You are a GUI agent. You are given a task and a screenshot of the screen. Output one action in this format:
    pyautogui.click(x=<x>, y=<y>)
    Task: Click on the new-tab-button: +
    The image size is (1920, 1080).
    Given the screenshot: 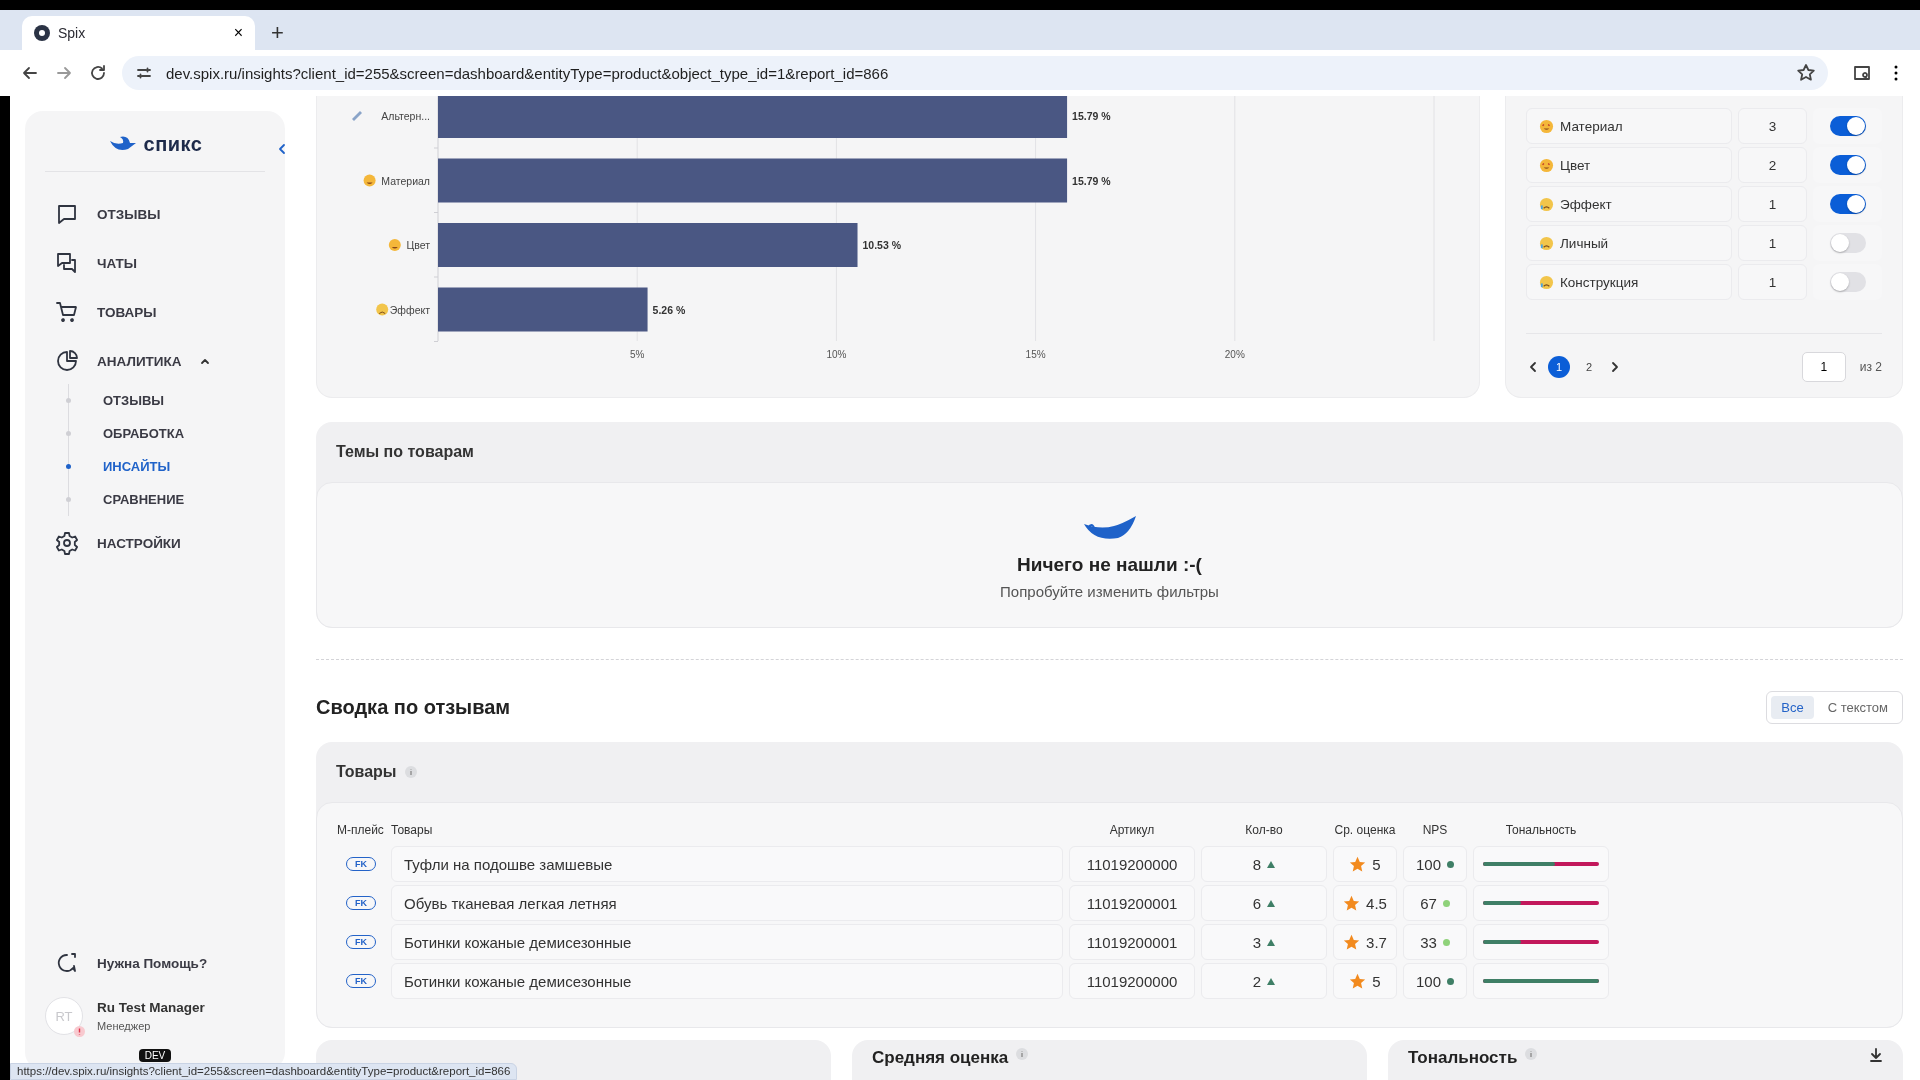 What is the action you would take?
    pyautogui.click(x=277, y=33)
    